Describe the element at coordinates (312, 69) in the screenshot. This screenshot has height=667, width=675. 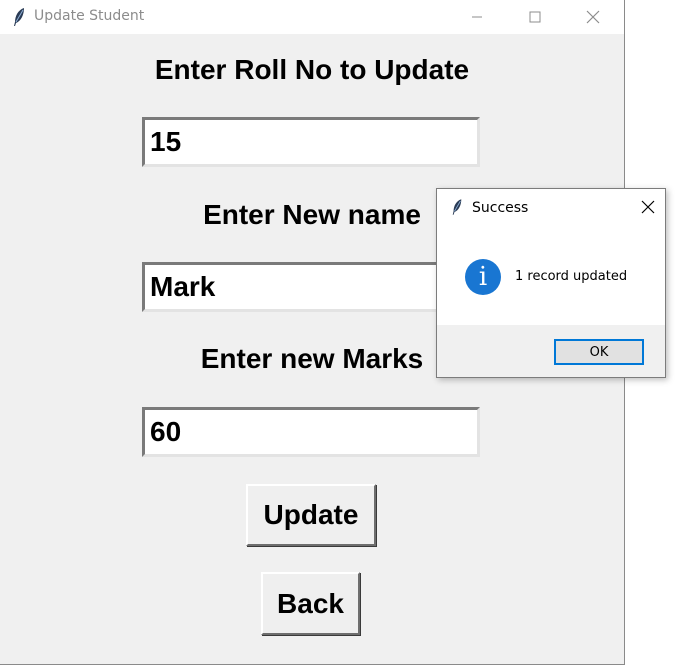
I see `roll-no-label: Enter Roll No to Update` at that location.